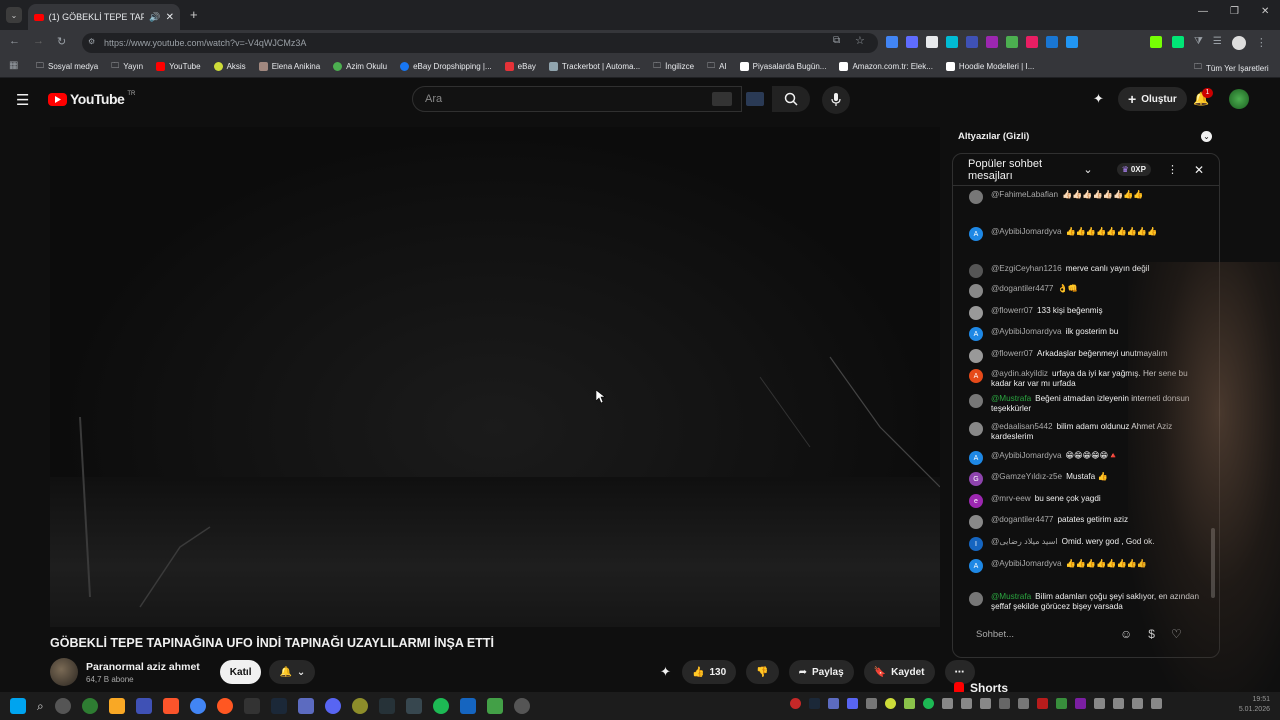 The image size is (1280, 720). I want to click on save-button: 🔖 Kaydet, so click(899, 672).